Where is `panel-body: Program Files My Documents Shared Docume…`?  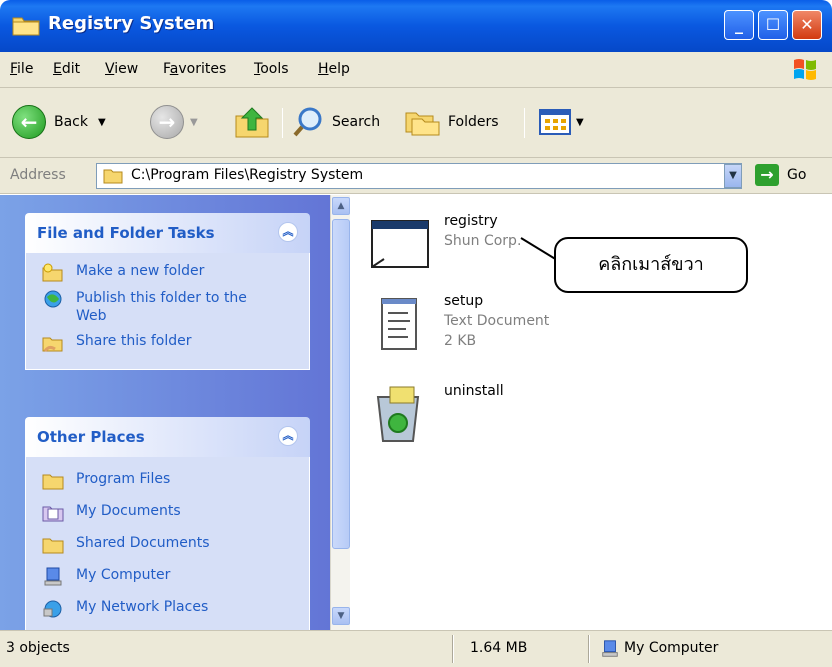 panel-body: Program Files My Documents Shared Docume… is located at coordinates (167, 543).